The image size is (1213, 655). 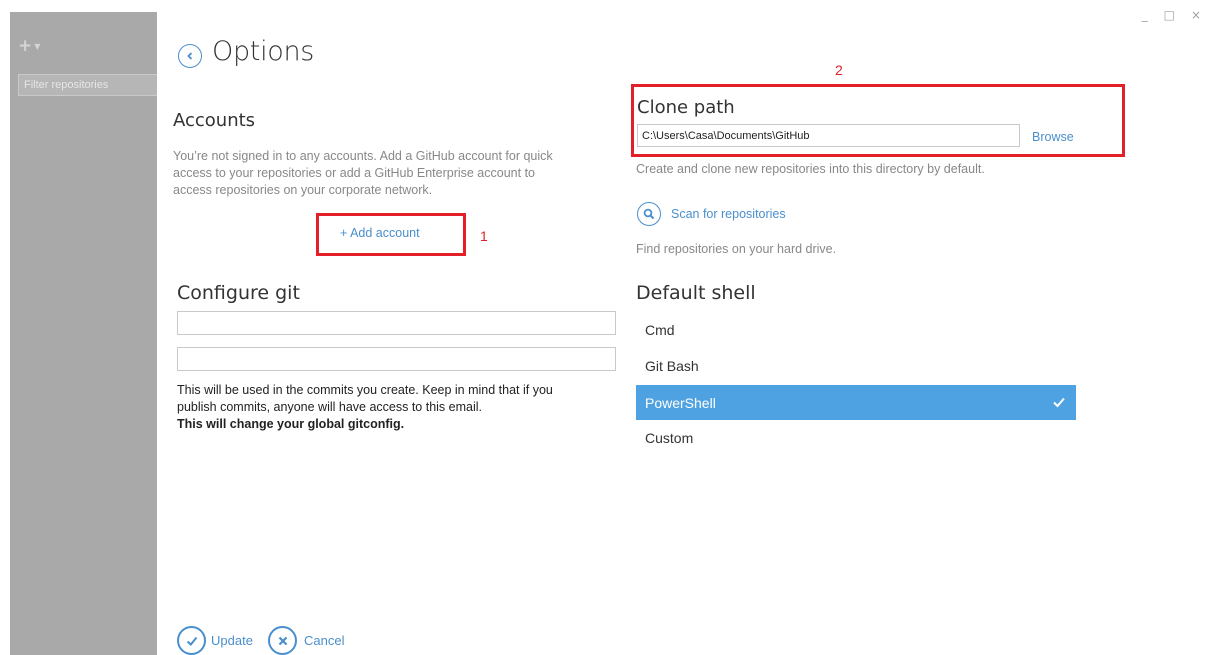 I want to click on sidebar: + ▼, so click(x=83, y=333).